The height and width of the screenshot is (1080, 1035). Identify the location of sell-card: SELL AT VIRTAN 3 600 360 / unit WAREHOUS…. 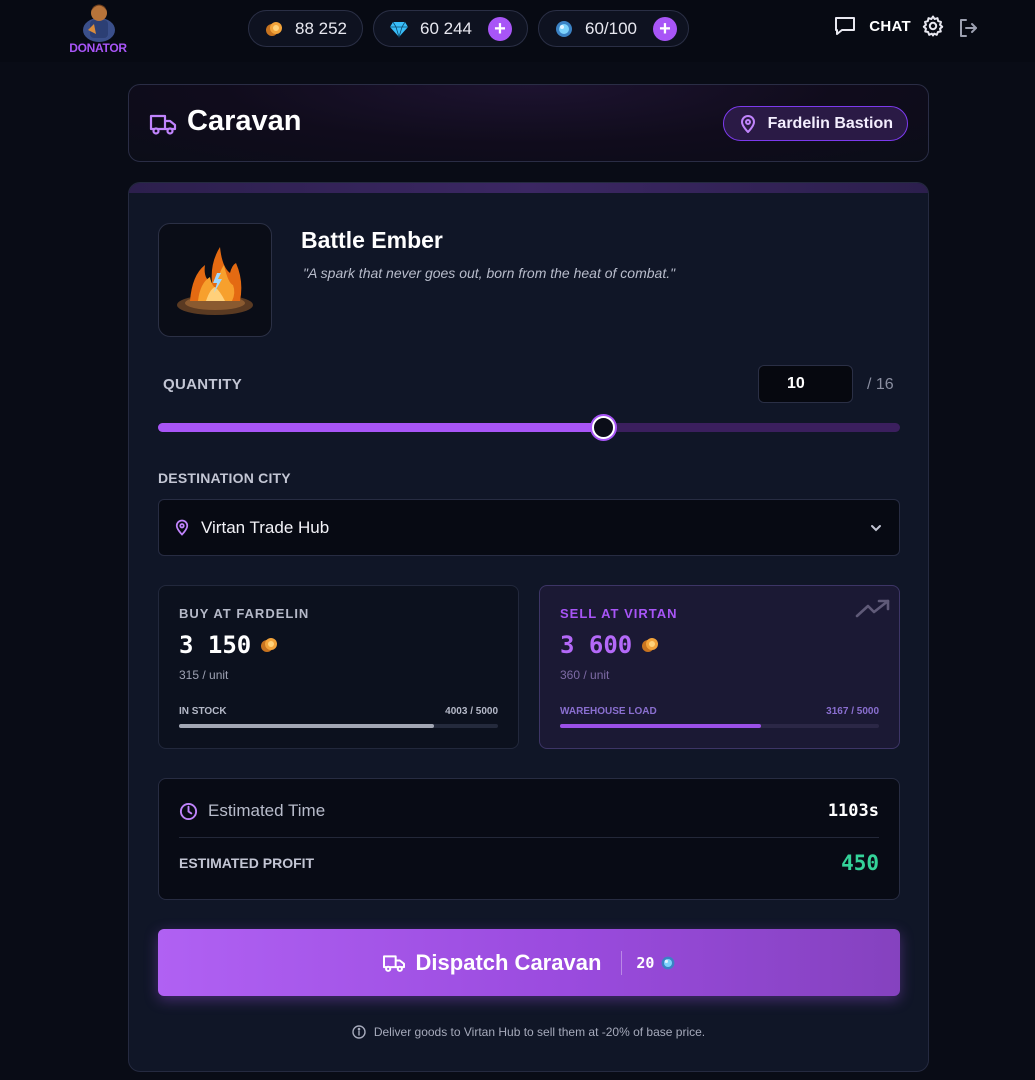
(719, 667).